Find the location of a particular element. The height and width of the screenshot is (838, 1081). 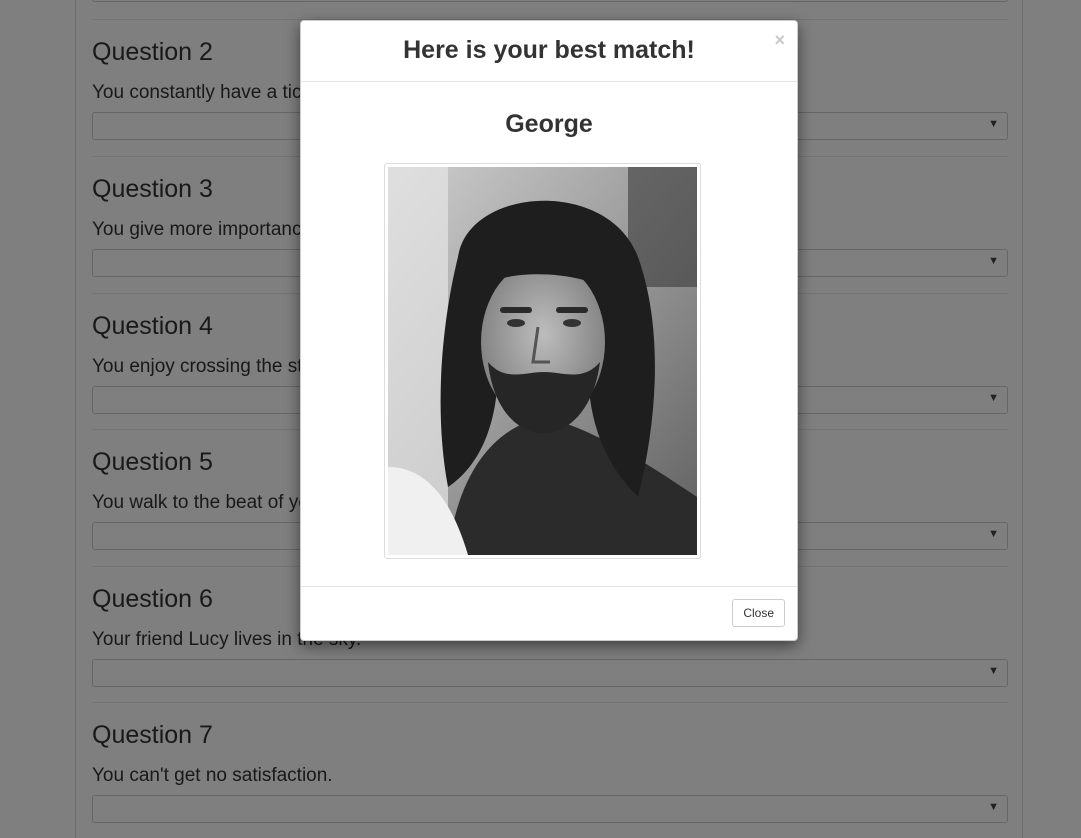

match-photo is located at coordinates (542, 361).